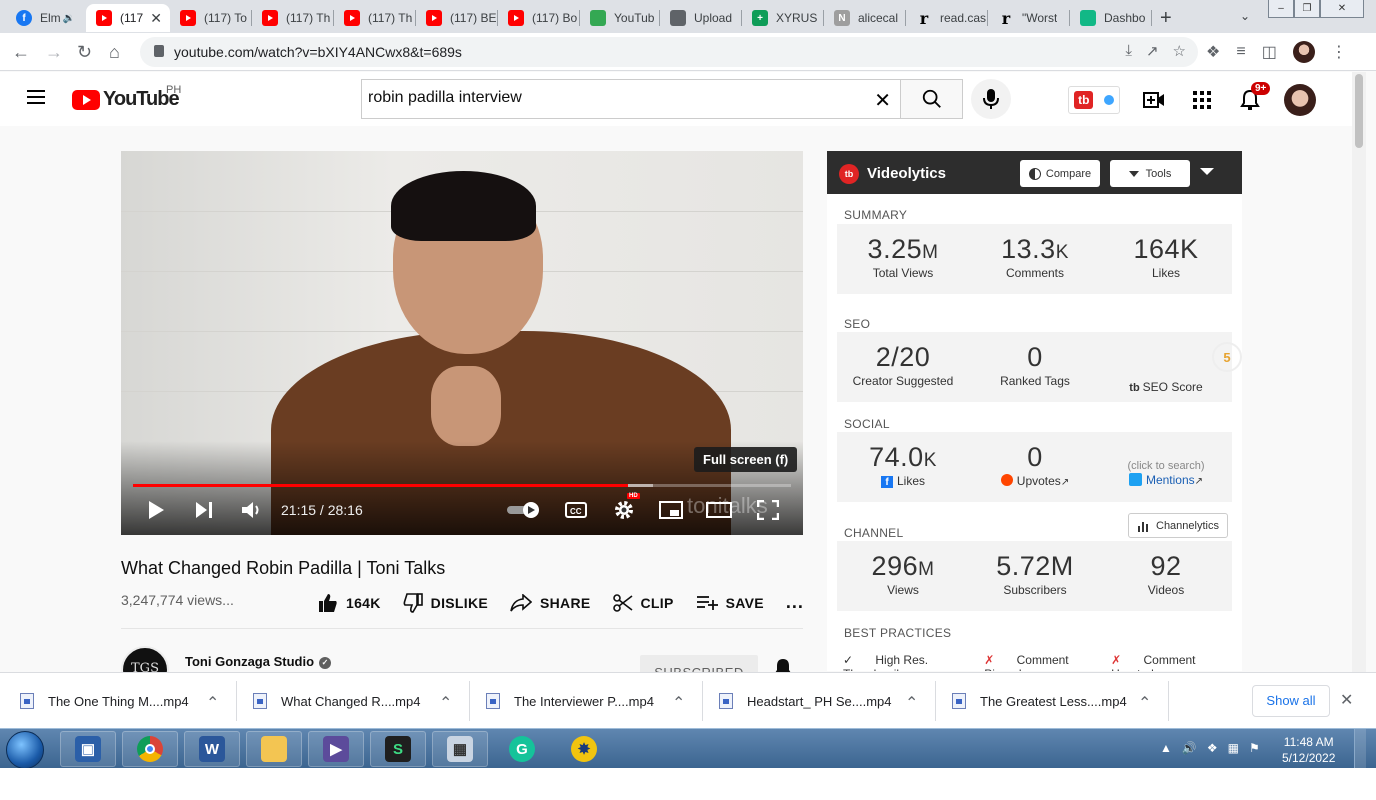  Describe the element at coordinates (204, 510) in the screenshot. I see `next-video-icon` at that location.